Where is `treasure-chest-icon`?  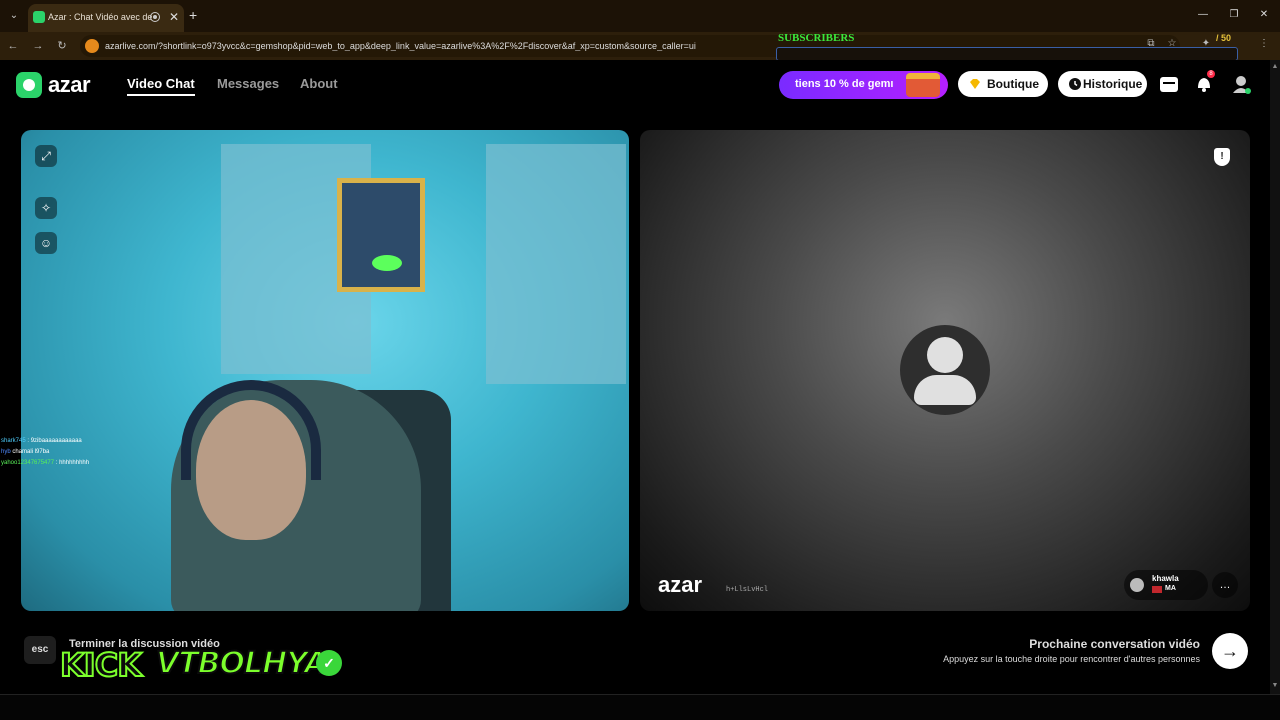 treasure-chest-icon is located at coordinates (923, 85).